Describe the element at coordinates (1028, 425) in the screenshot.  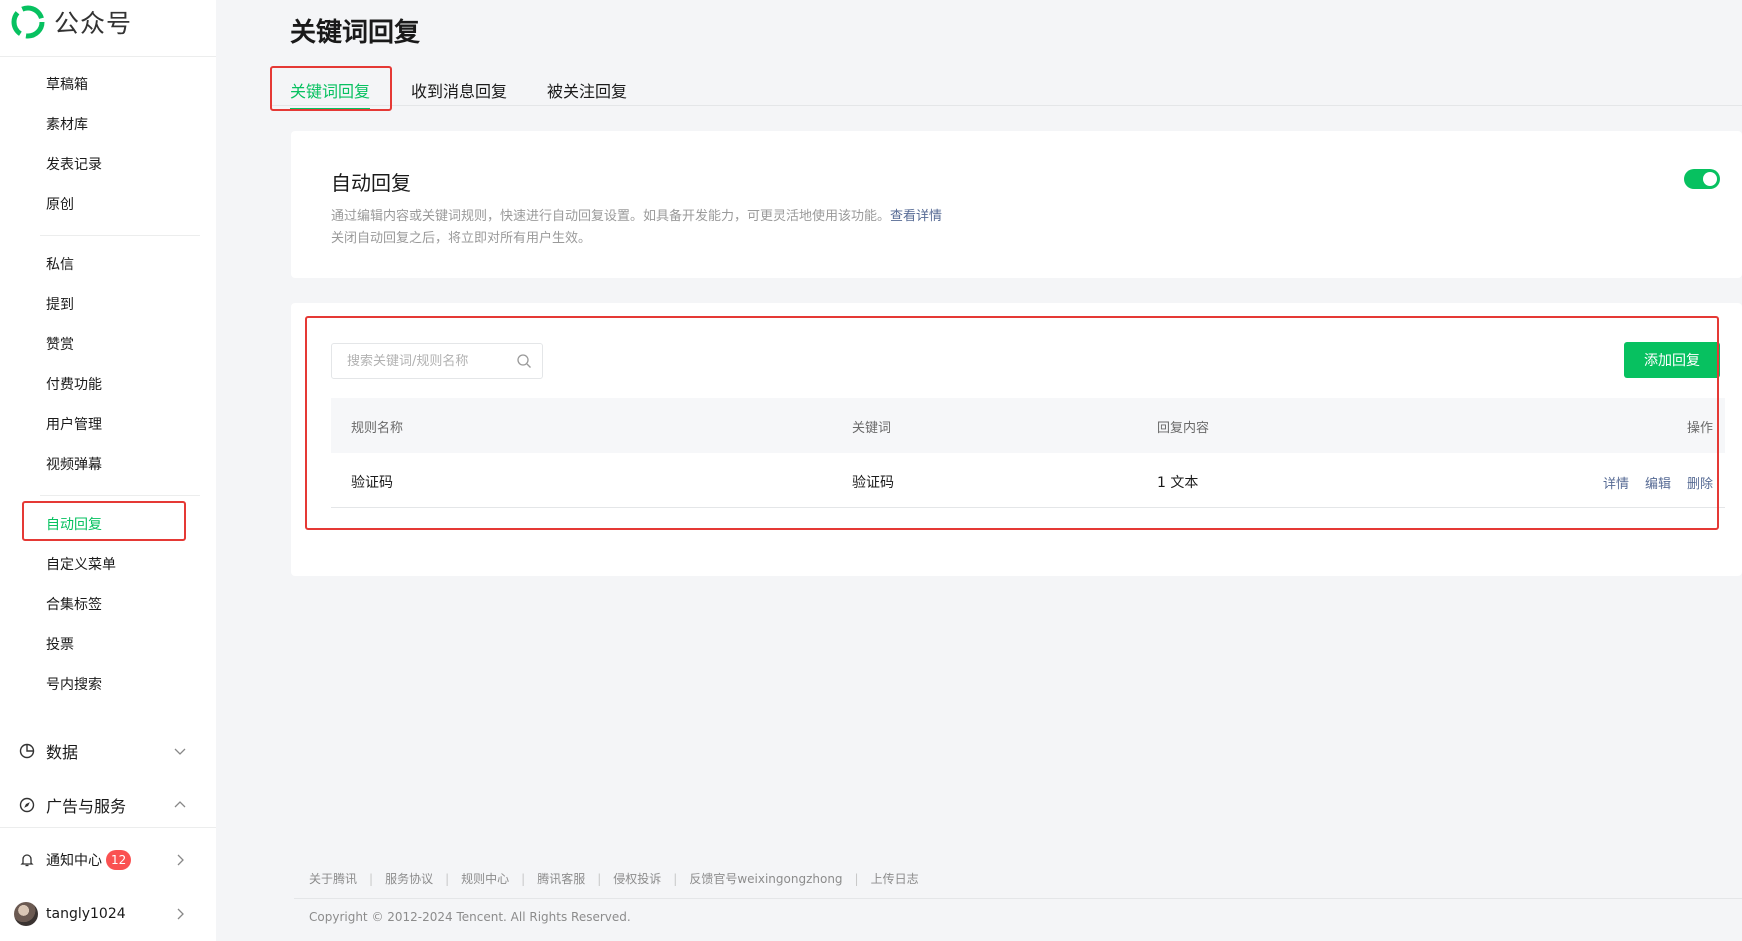
I see `table-header: 规则名称 关键词 回复内容 操作` at that location.